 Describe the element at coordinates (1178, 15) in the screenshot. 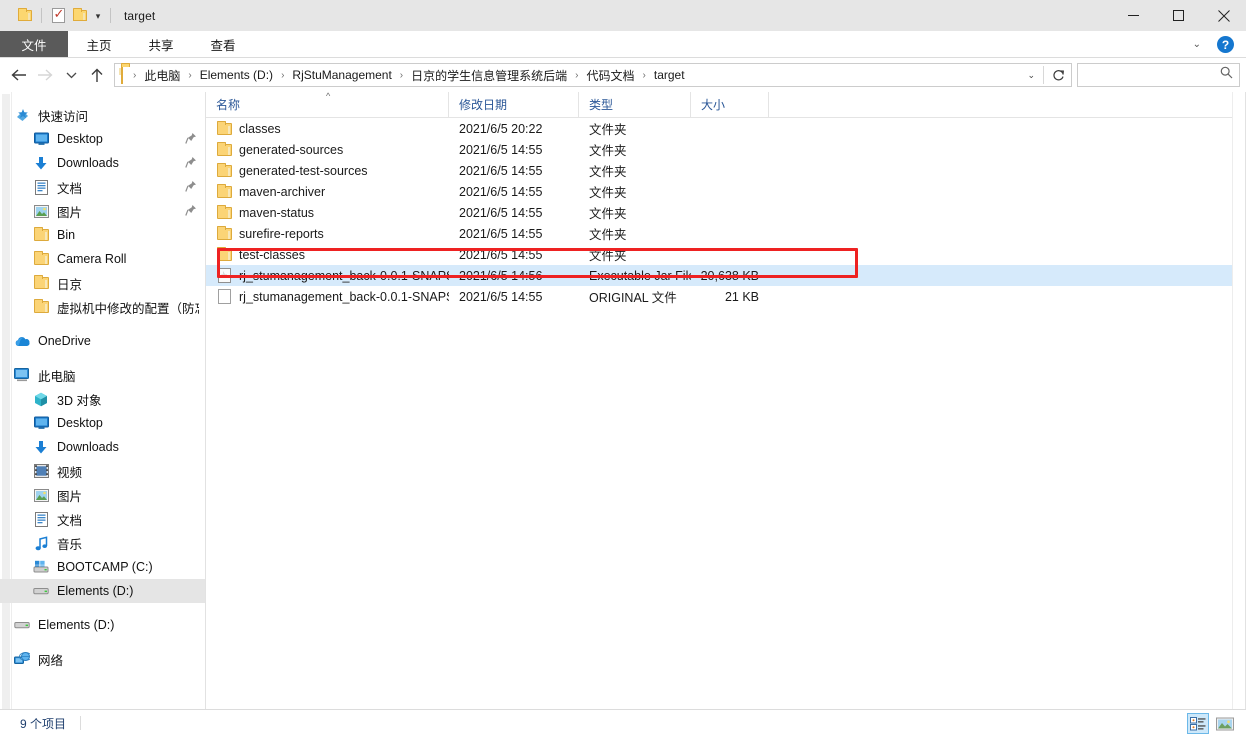

I see `maximize-icon` at that location.